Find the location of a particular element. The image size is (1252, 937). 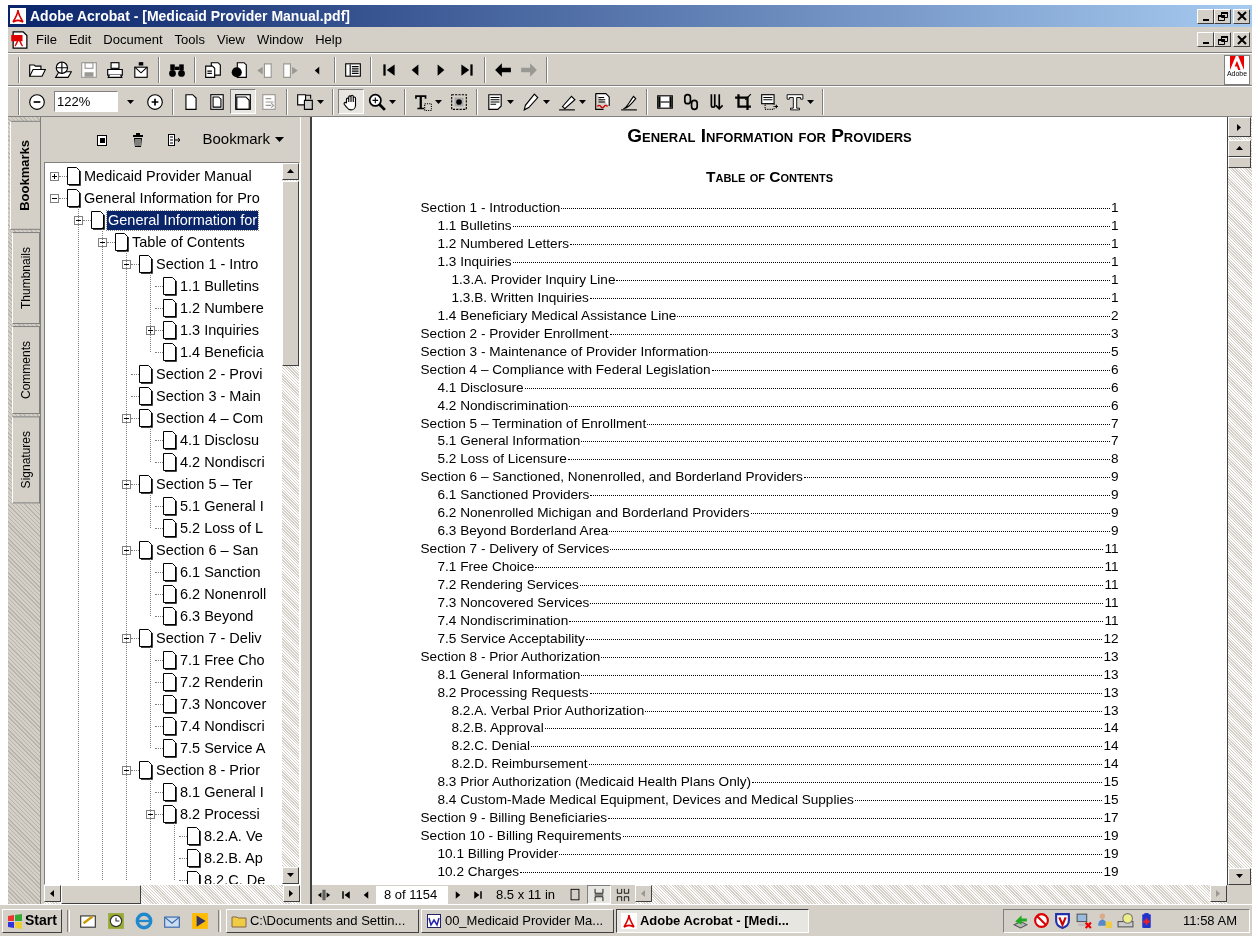

splitter-bar is located at coordinates (306, 510).